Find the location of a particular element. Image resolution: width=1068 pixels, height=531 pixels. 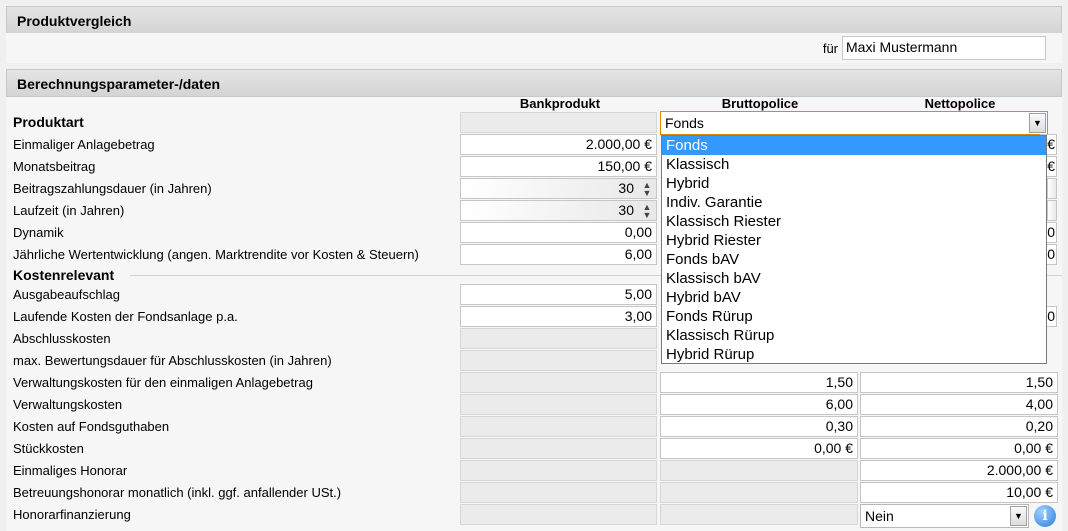

dropdown-option: Klassisch Riester is located at coordinates (854, 221).